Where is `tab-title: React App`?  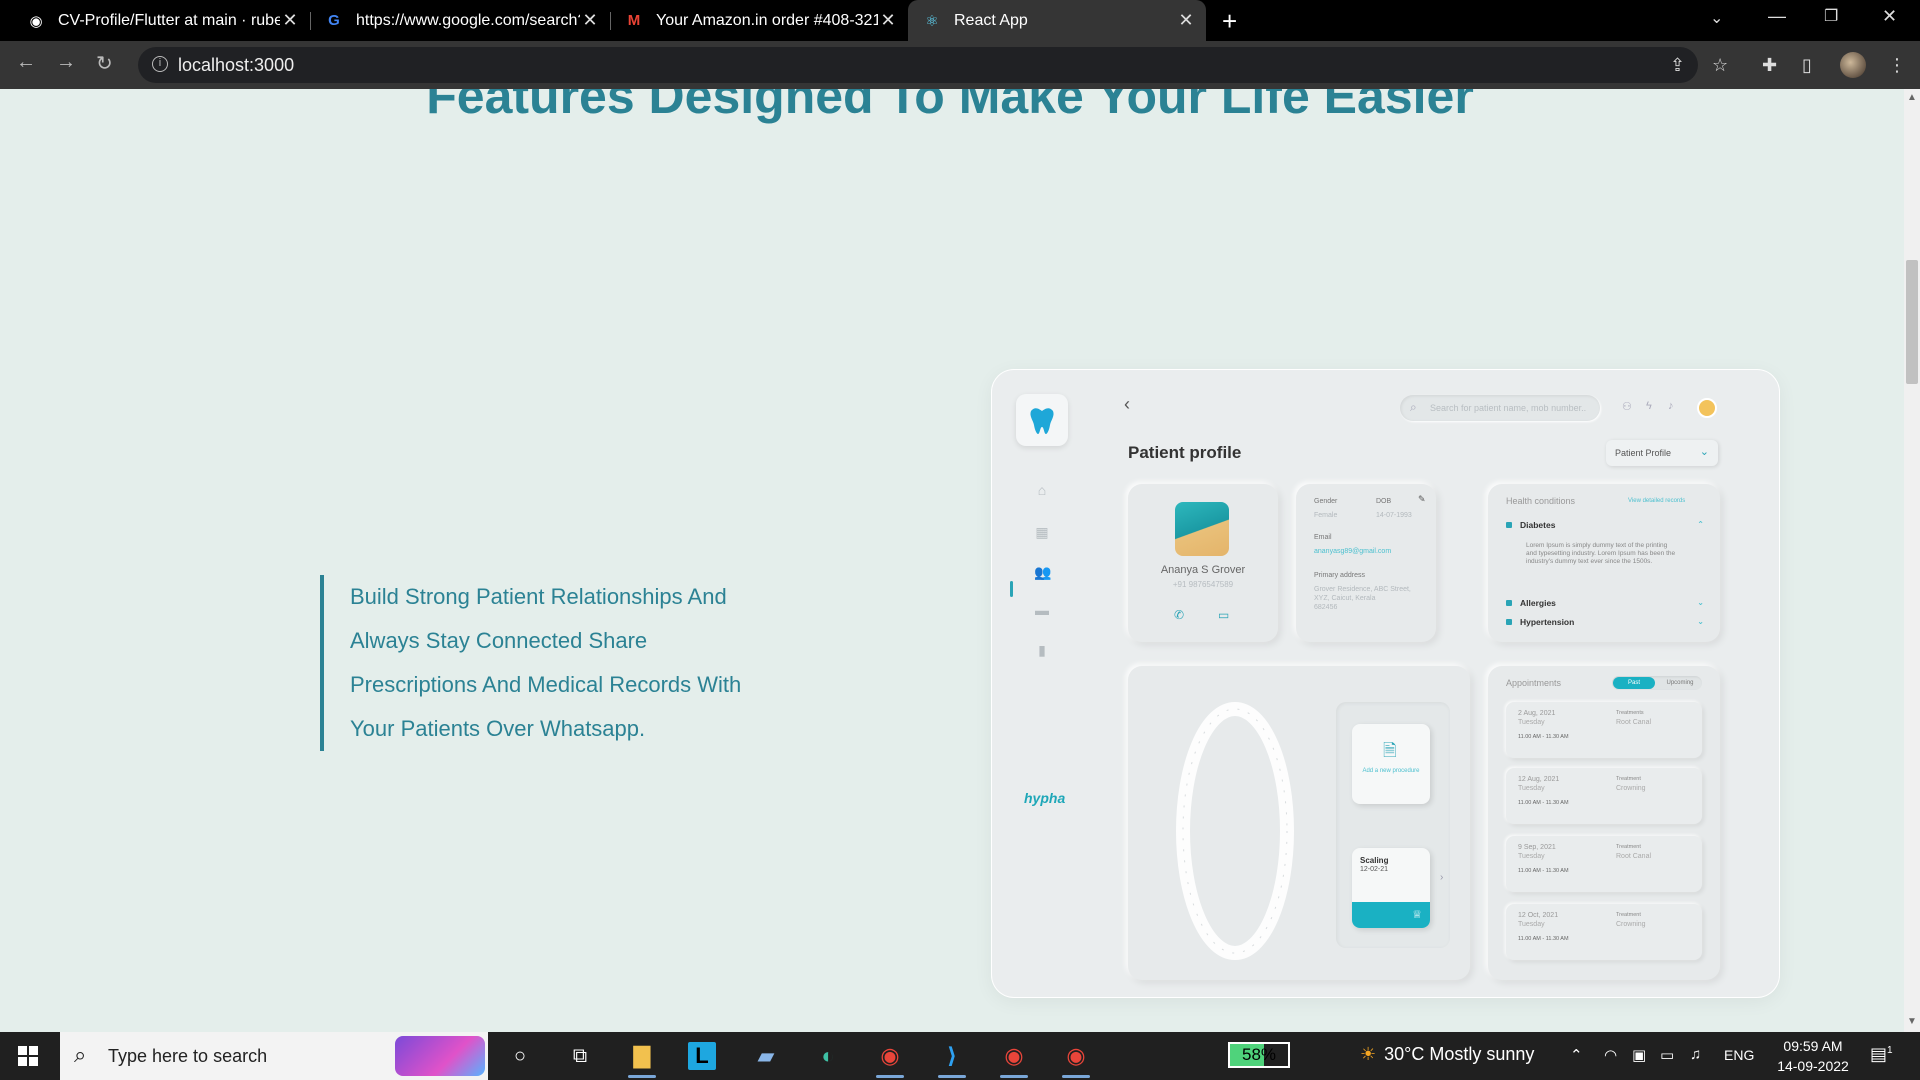 tab-title: React App is located at coordinates (991, 20).